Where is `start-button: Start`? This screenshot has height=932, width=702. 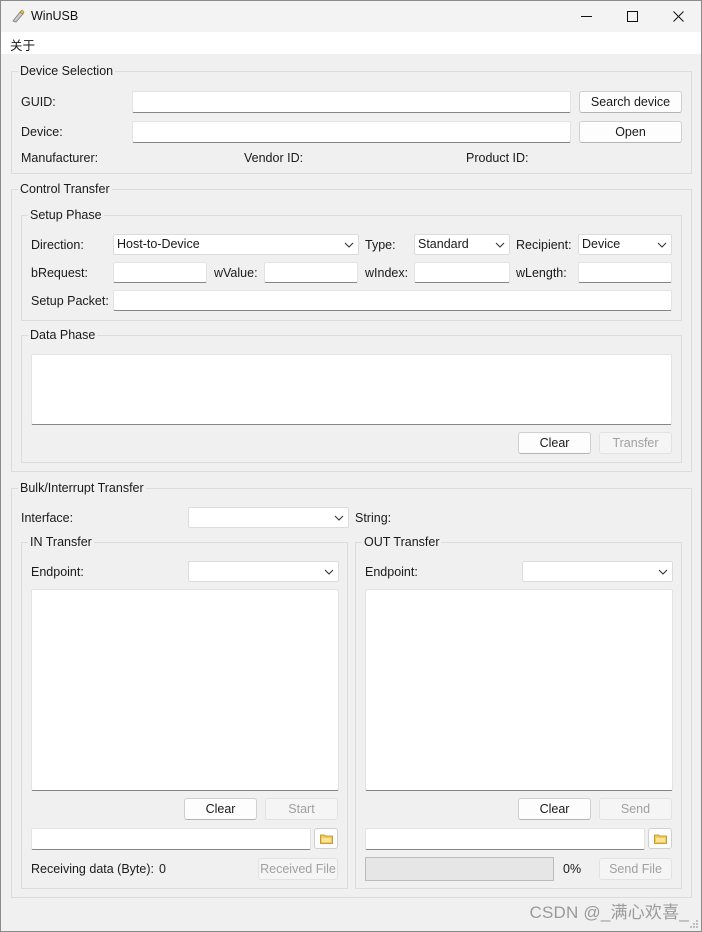 start-button: Start is located at coordinates (301, 809).